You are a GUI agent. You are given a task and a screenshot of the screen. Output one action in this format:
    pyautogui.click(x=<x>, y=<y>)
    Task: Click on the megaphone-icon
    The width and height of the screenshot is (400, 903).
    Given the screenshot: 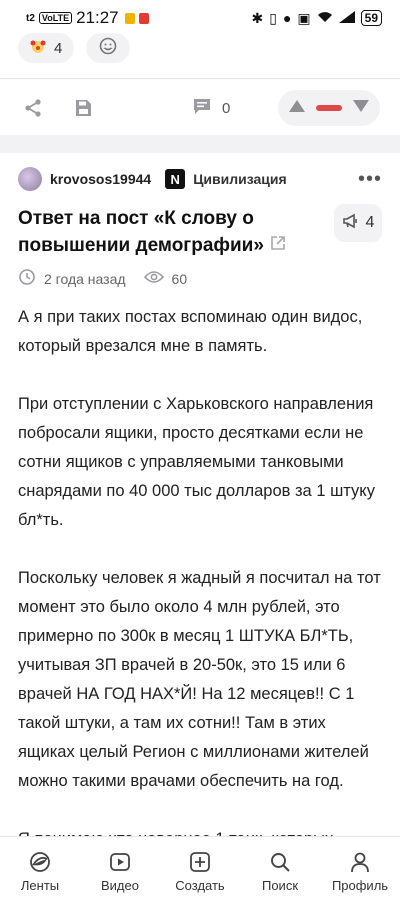 What is the action you would take?
    pyautogui.click(x=351, y=223)
    